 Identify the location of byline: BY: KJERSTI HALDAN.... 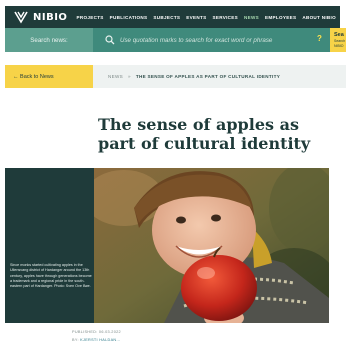
(96, 340).